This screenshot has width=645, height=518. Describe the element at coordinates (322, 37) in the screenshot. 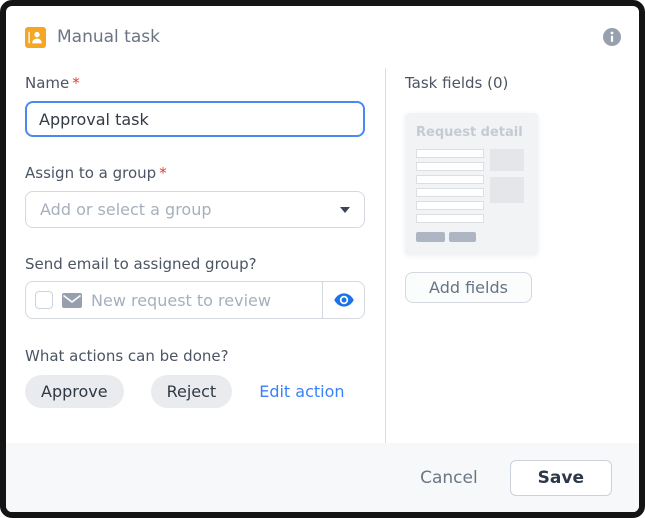

I see `dialog-header: Manual task` at that location.